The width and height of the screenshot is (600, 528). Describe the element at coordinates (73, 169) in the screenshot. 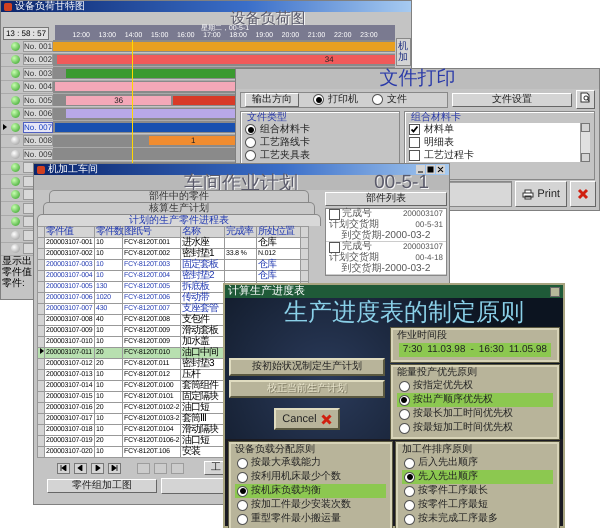

I see `window-title: 机加工车间` at that location.